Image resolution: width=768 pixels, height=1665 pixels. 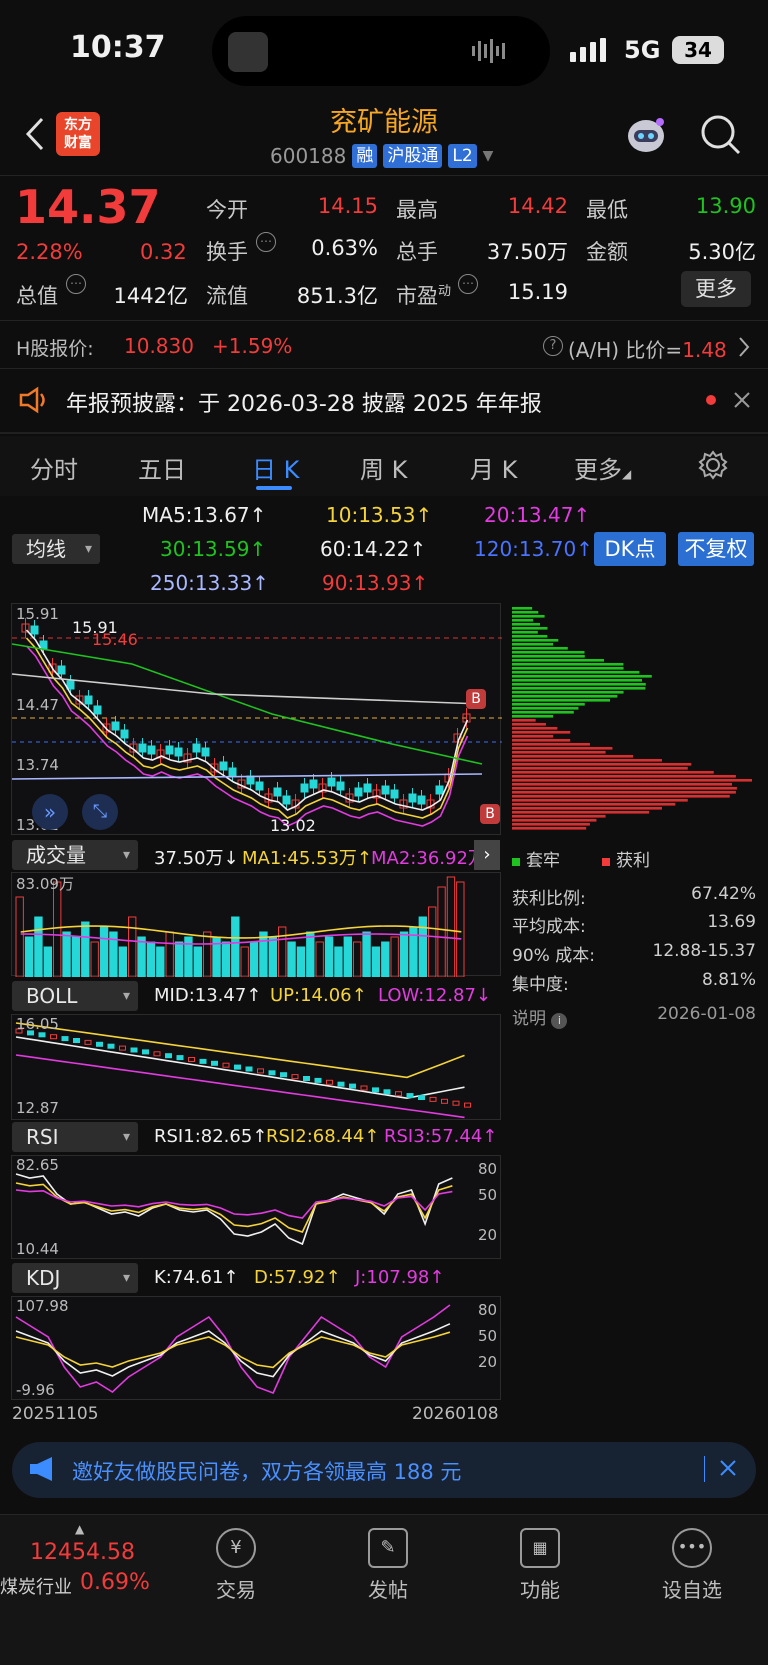 I want to click on ah-ratio-value: 1.48, so click(x=704, y=350).